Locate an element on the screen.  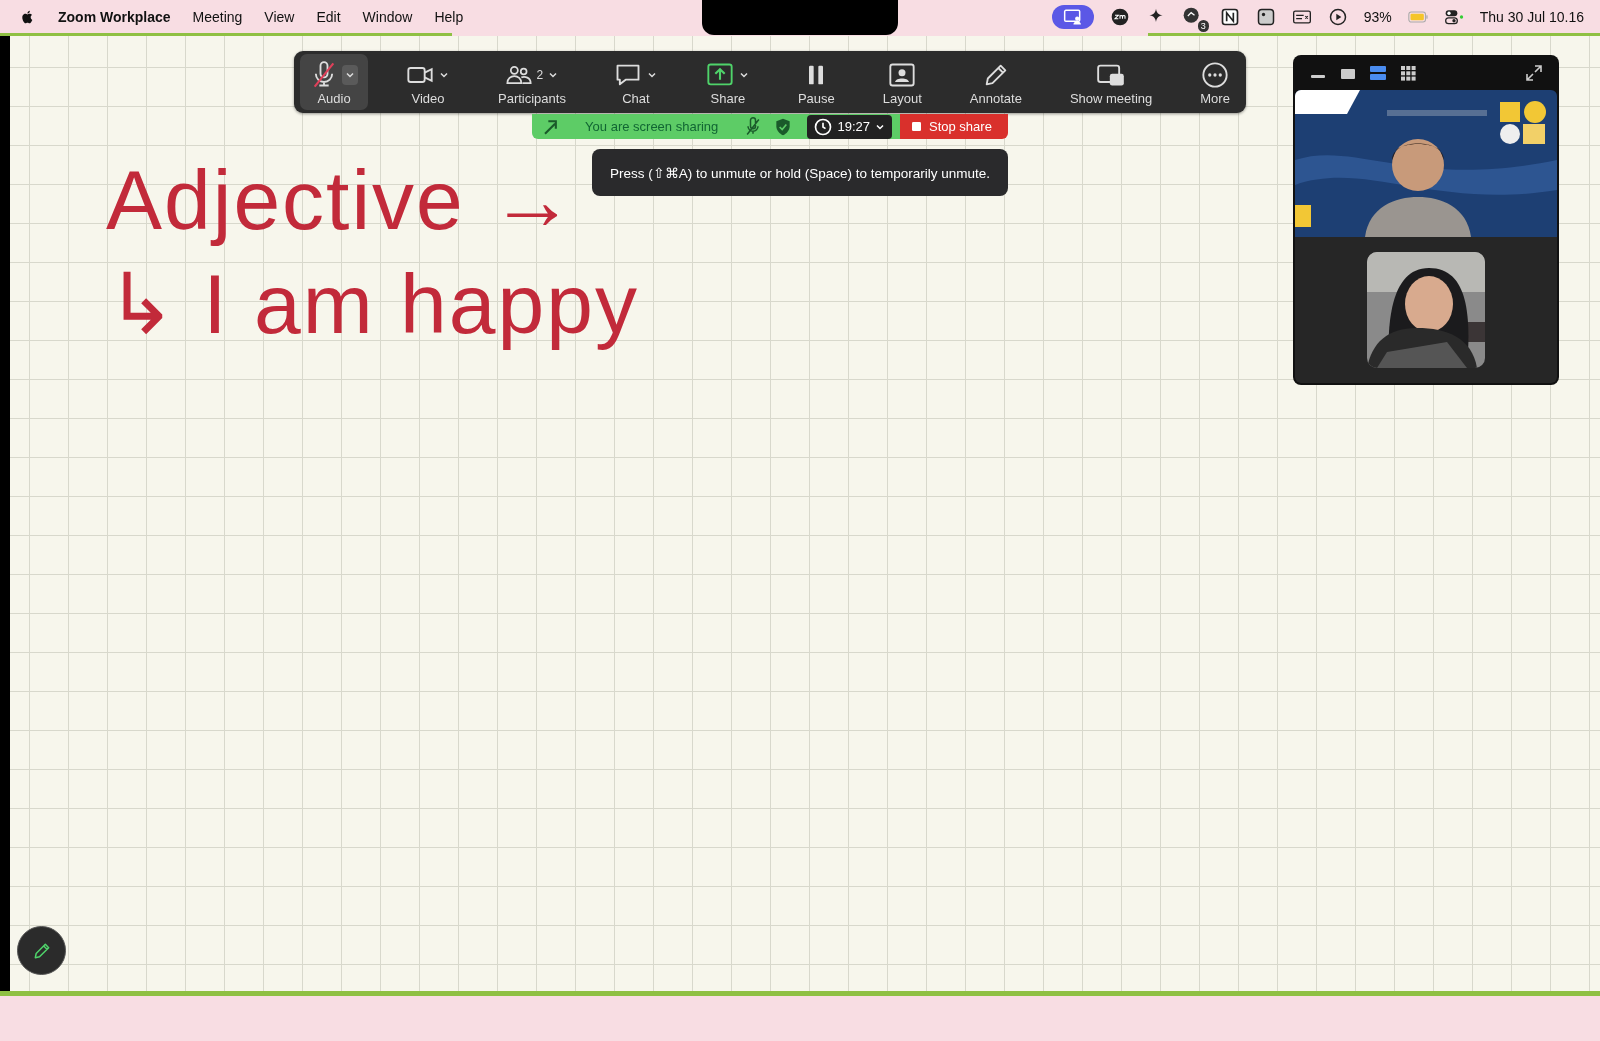
share-button: Share is located at coordinates (727, 82).